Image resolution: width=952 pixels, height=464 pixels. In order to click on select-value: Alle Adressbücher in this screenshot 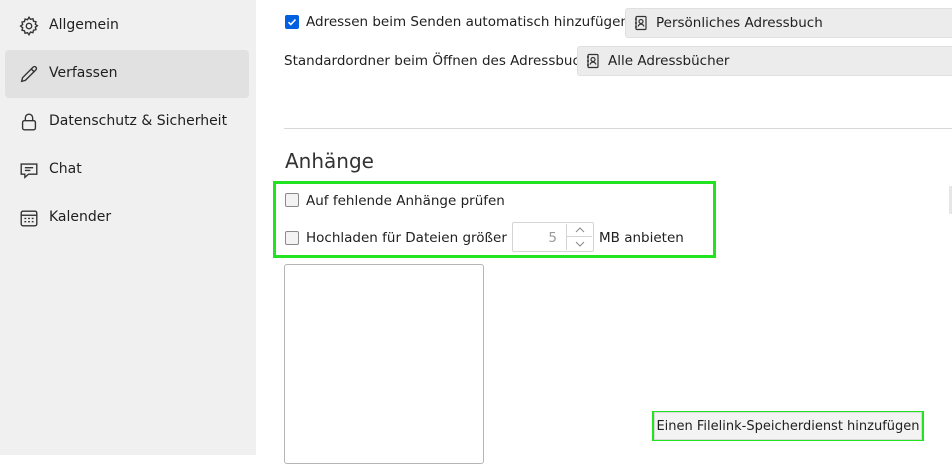, I will do `click(669, 61)`.